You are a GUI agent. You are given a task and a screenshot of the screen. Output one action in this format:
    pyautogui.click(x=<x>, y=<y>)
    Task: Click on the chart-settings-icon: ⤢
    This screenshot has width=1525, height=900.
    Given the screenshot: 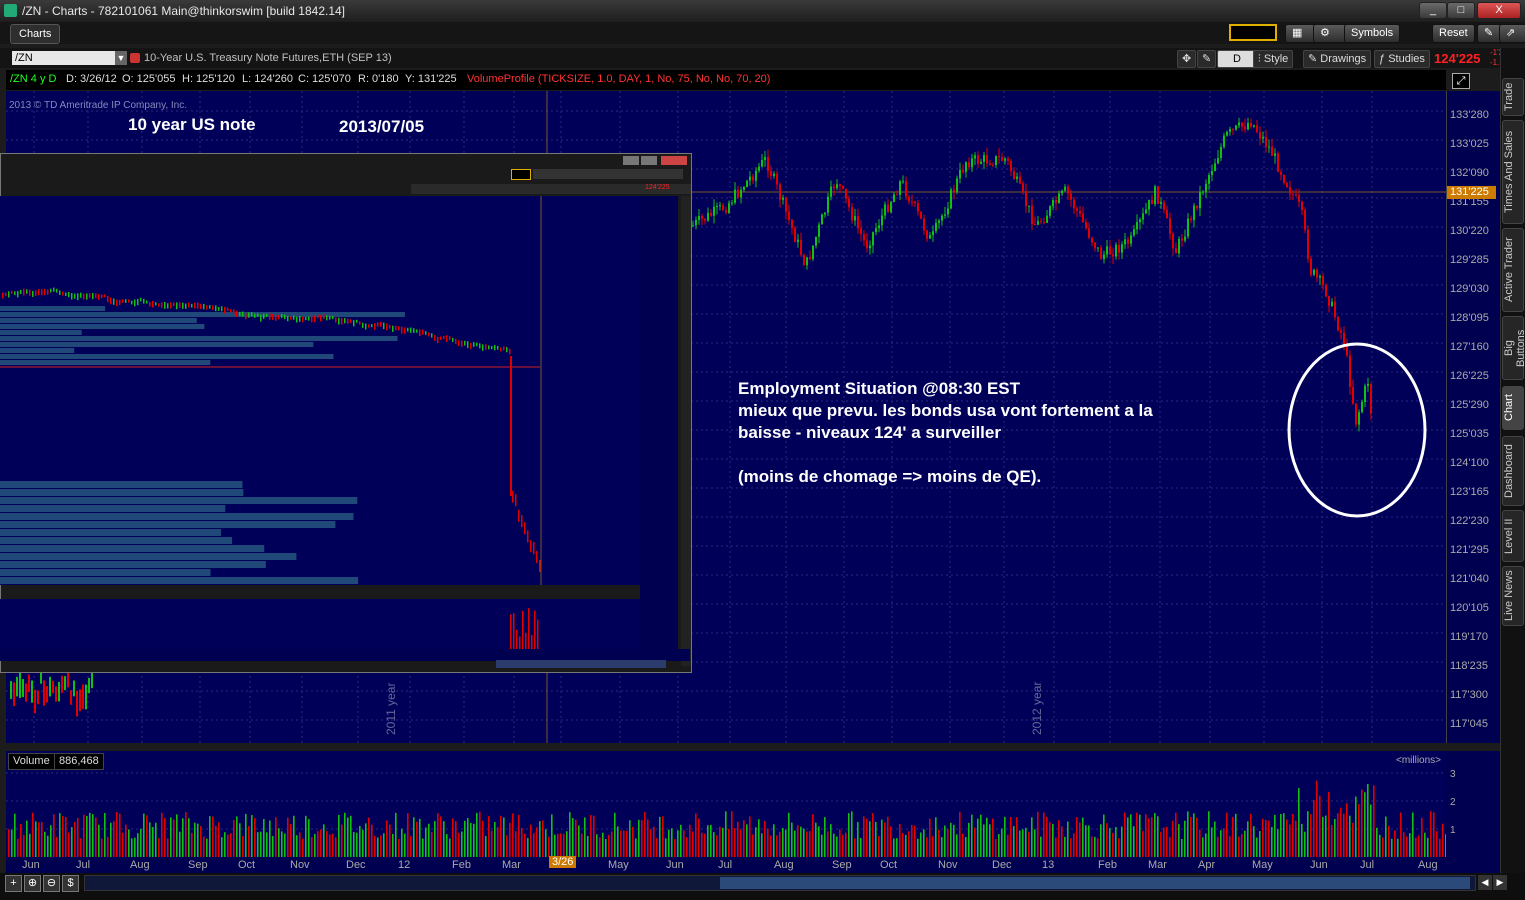 What is the action you would take?
    pyautogui.click(x=1461, y=81)
    